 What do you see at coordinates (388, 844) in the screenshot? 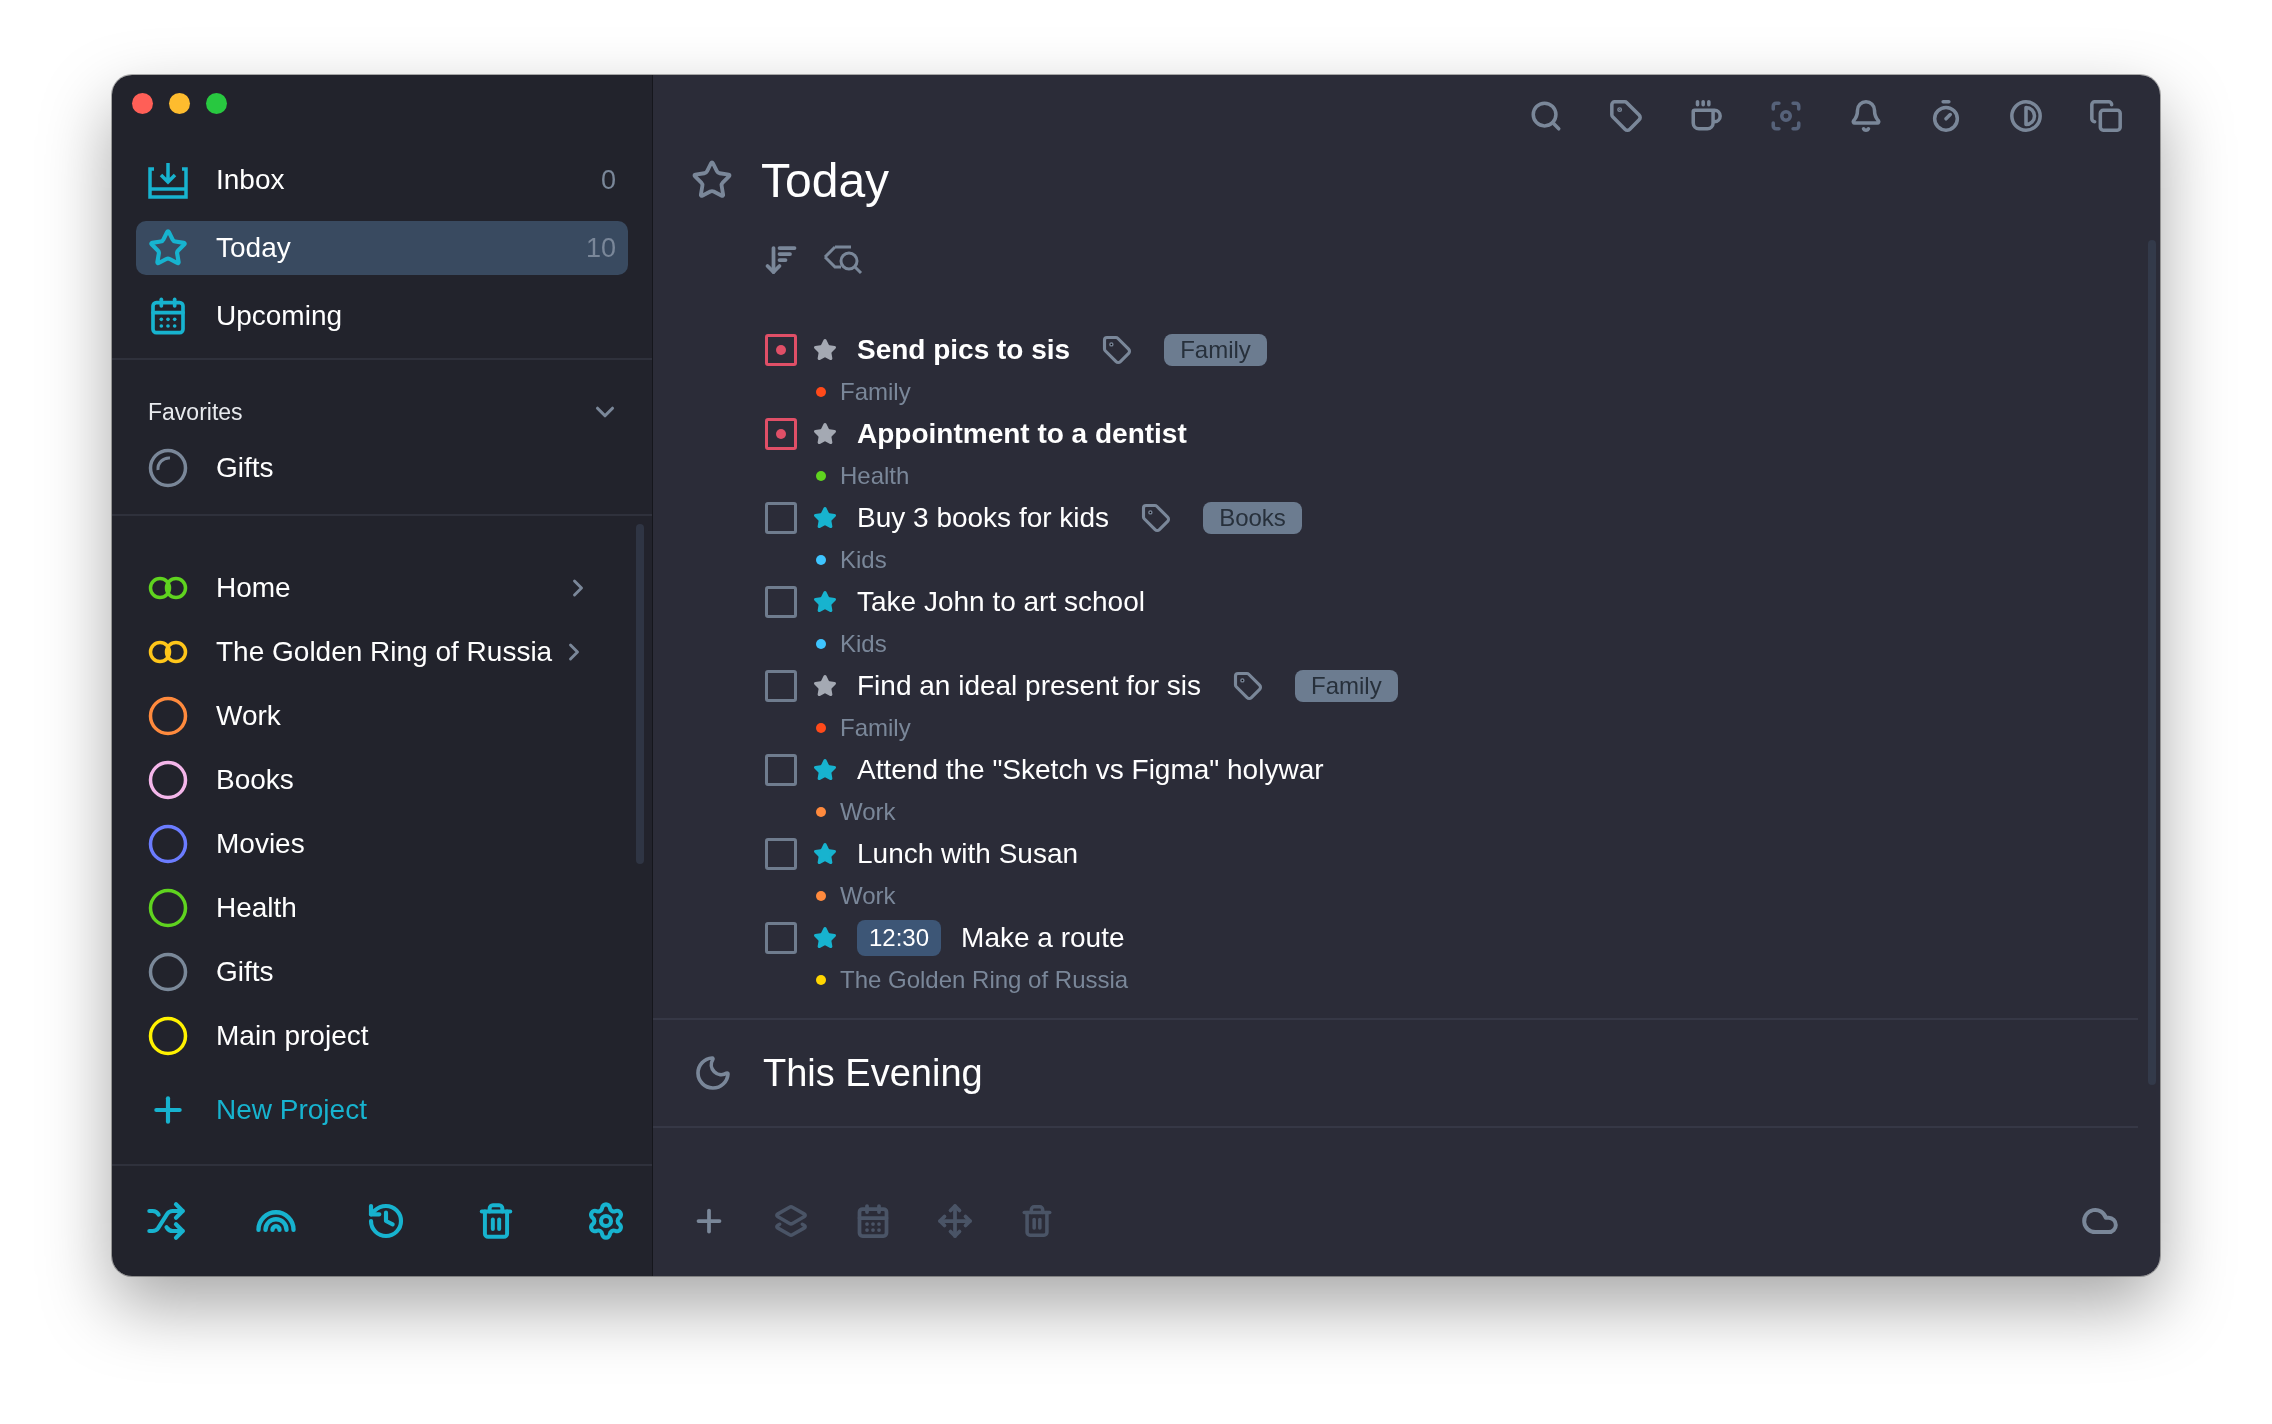
I see `project-item: Movies` at bounding box center [388, 844].